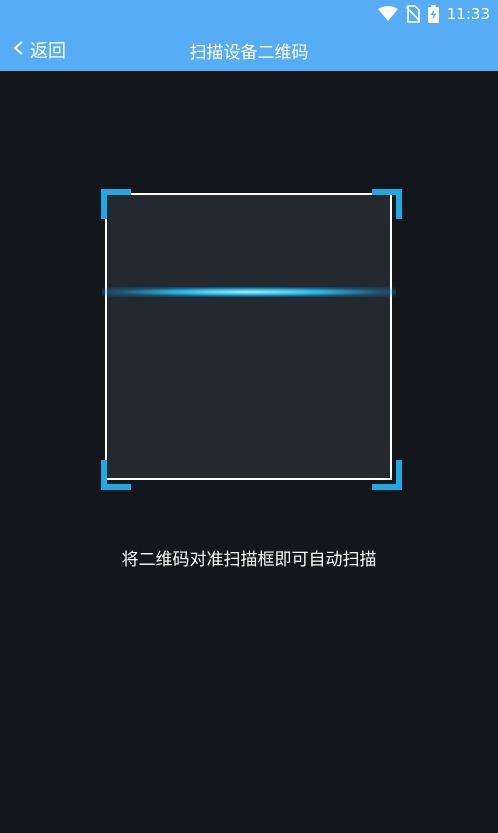 The width and height of the screenshot is (498, 833). I want to click on scan-corner-top-left, so click(116, 204).